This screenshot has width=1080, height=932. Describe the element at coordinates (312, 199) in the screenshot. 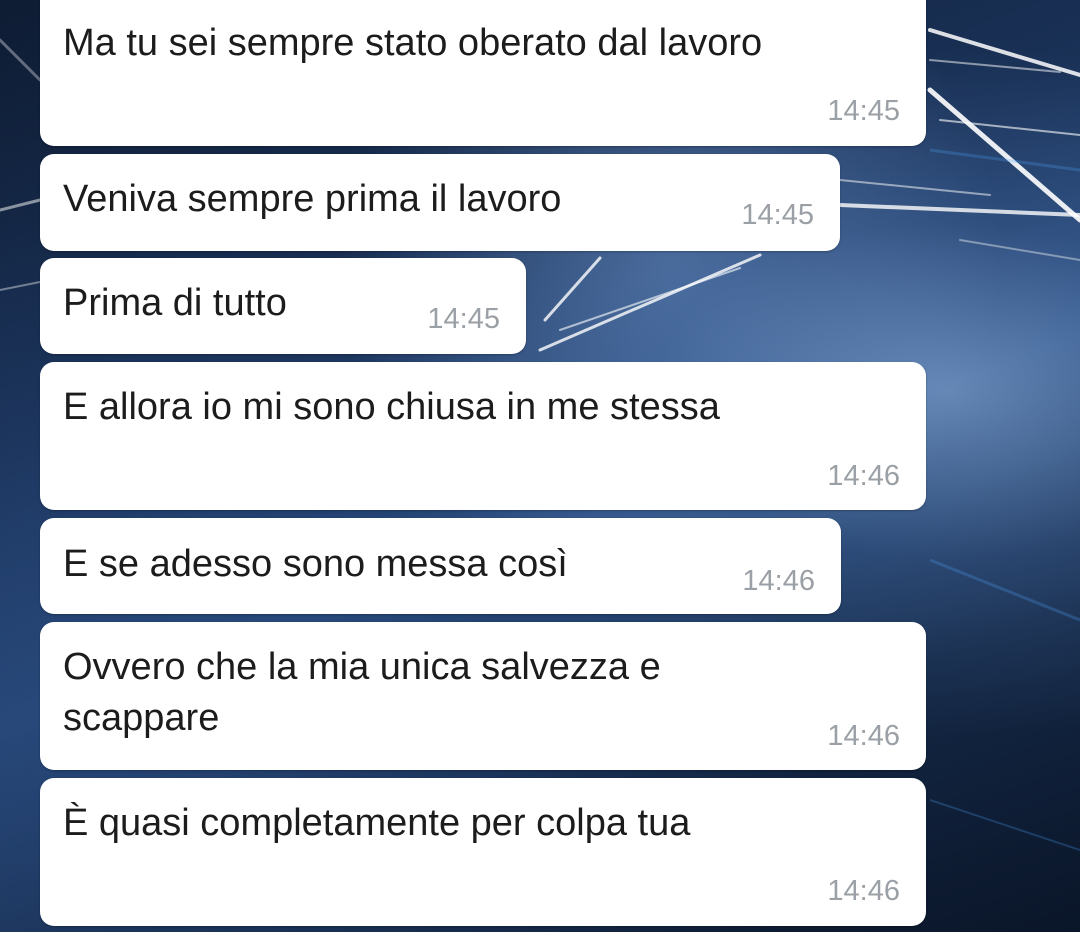

I see `message-text: Veniva sempre prima il lavoro` at that location.